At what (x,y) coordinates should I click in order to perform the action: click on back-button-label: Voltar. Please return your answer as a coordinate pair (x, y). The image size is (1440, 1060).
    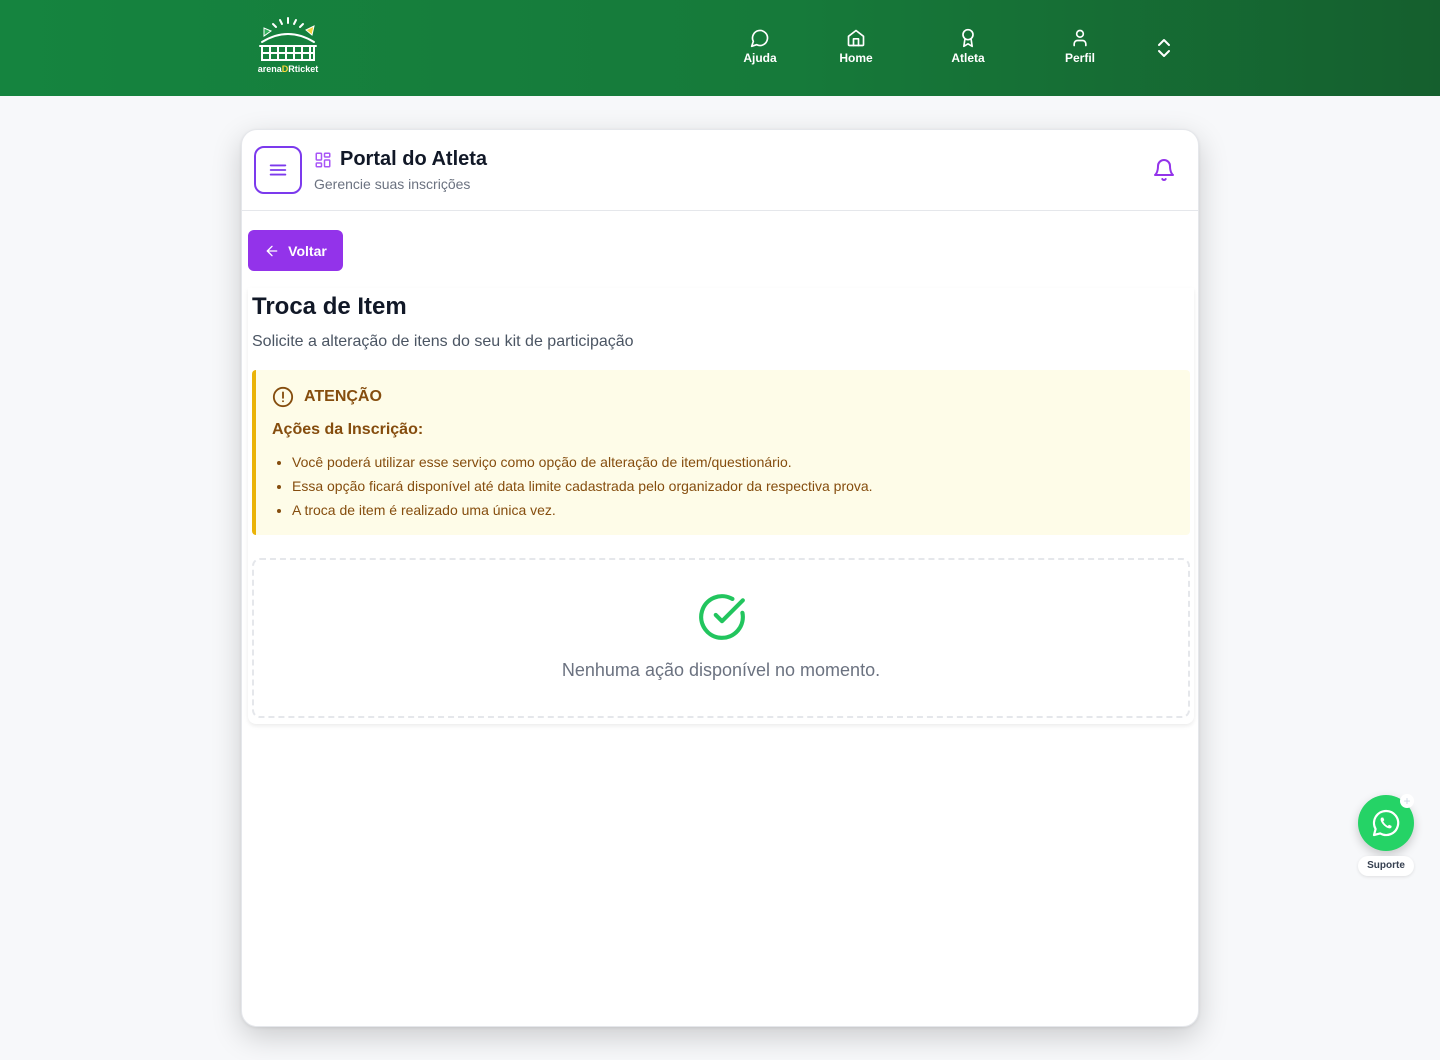
    Looking at the image, I should click on (307, 250).